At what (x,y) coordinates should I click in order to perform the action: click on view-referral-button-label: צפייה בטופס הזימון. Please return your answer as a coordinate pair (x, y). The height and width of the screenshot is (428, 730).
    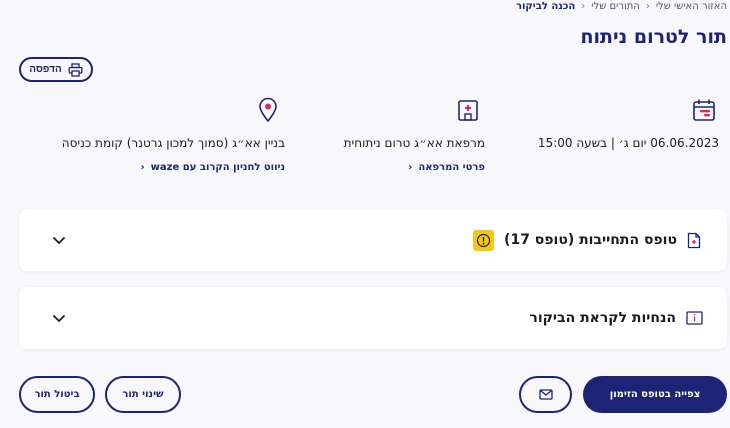
    Looking at the image, I should click on (655, 394).